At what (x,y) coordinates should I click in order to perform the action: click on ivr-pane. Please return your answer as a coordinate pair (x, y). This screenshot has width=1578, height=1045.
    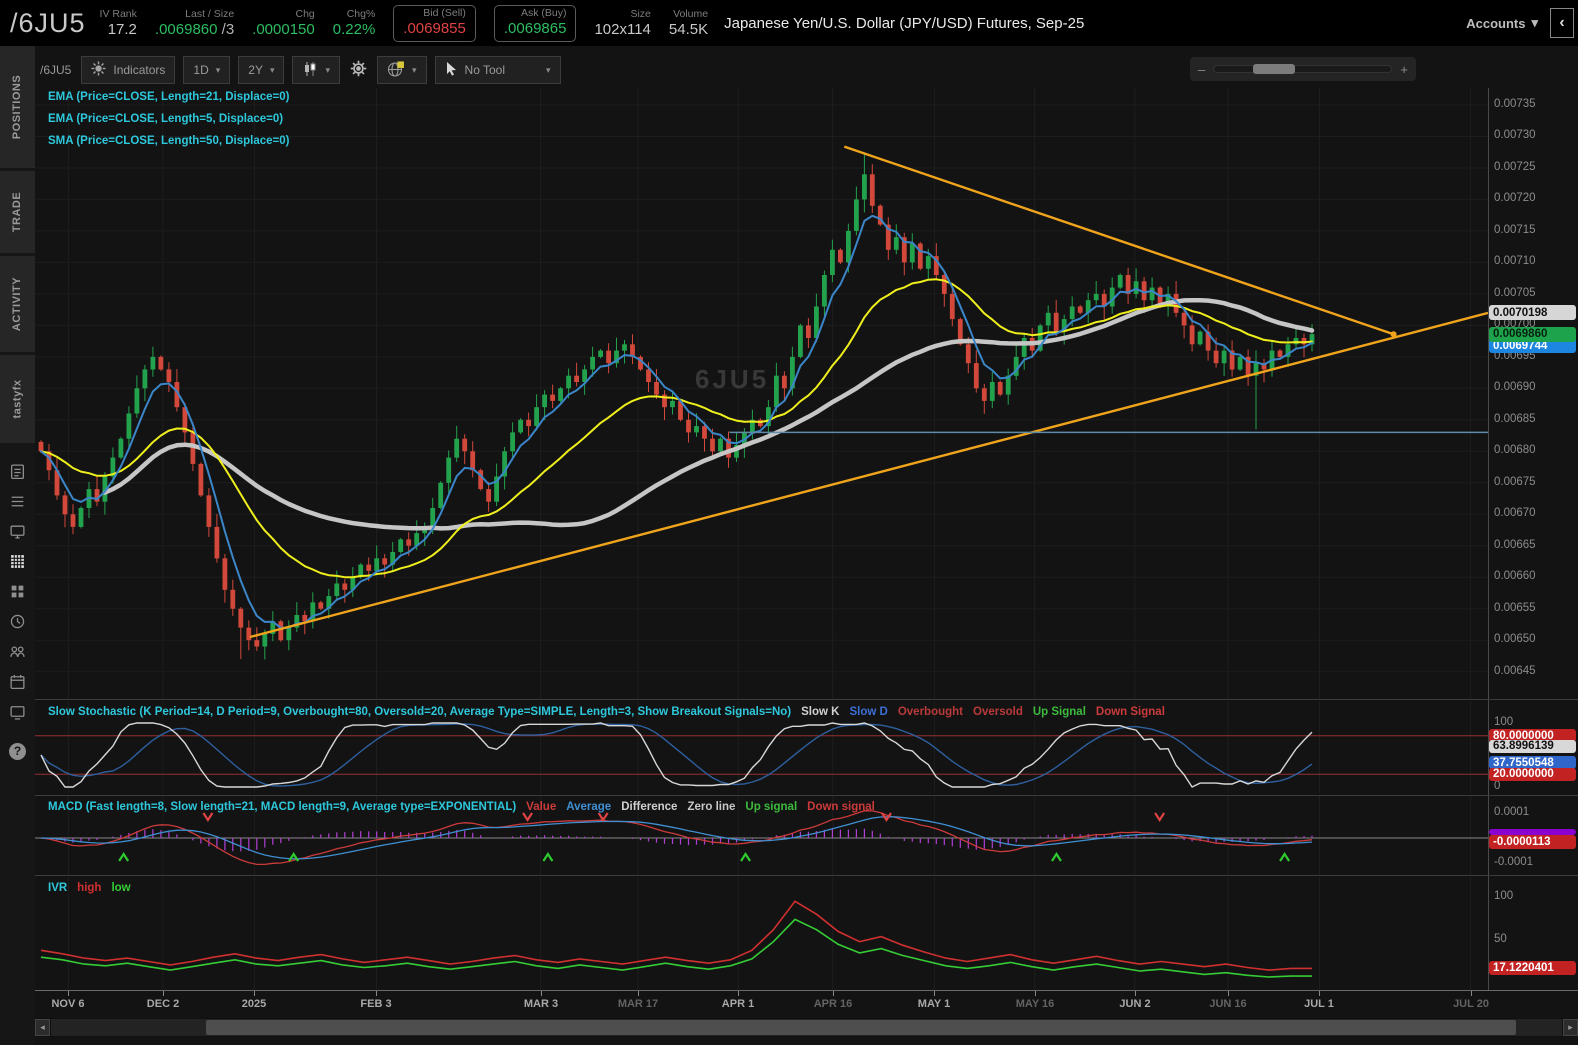
    Looking at the image, I should click on (761, 933).